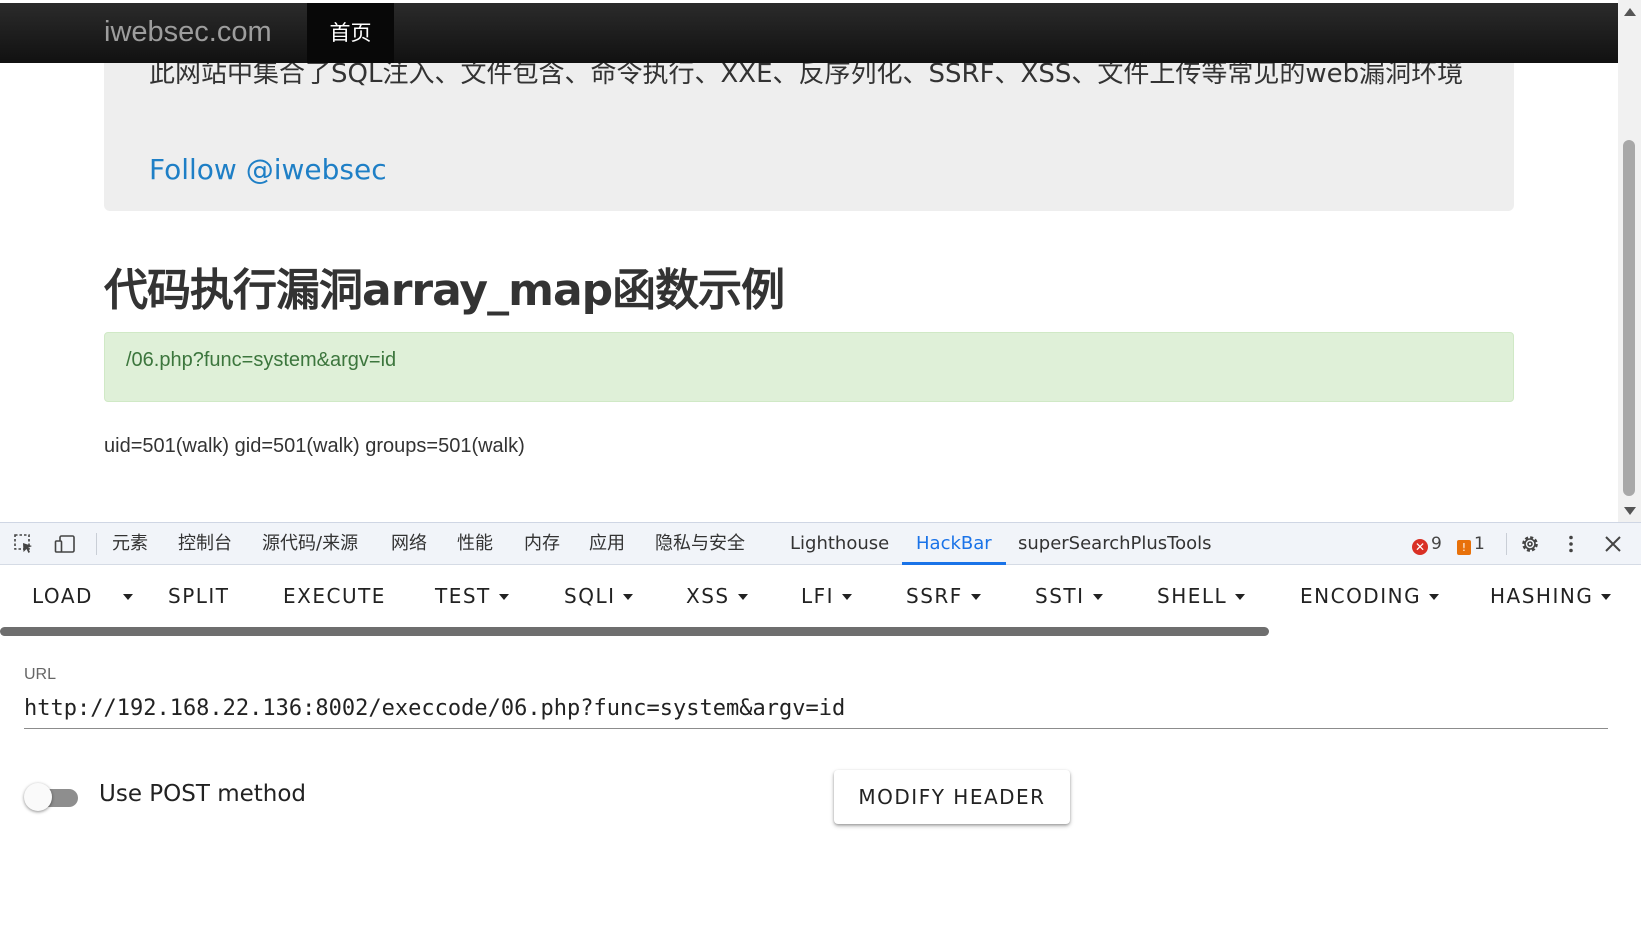 This screenshot has height=927, width=1641. I want to click on tab-supersearchplustools: superSearchPlusTools, so click(1115, 544).